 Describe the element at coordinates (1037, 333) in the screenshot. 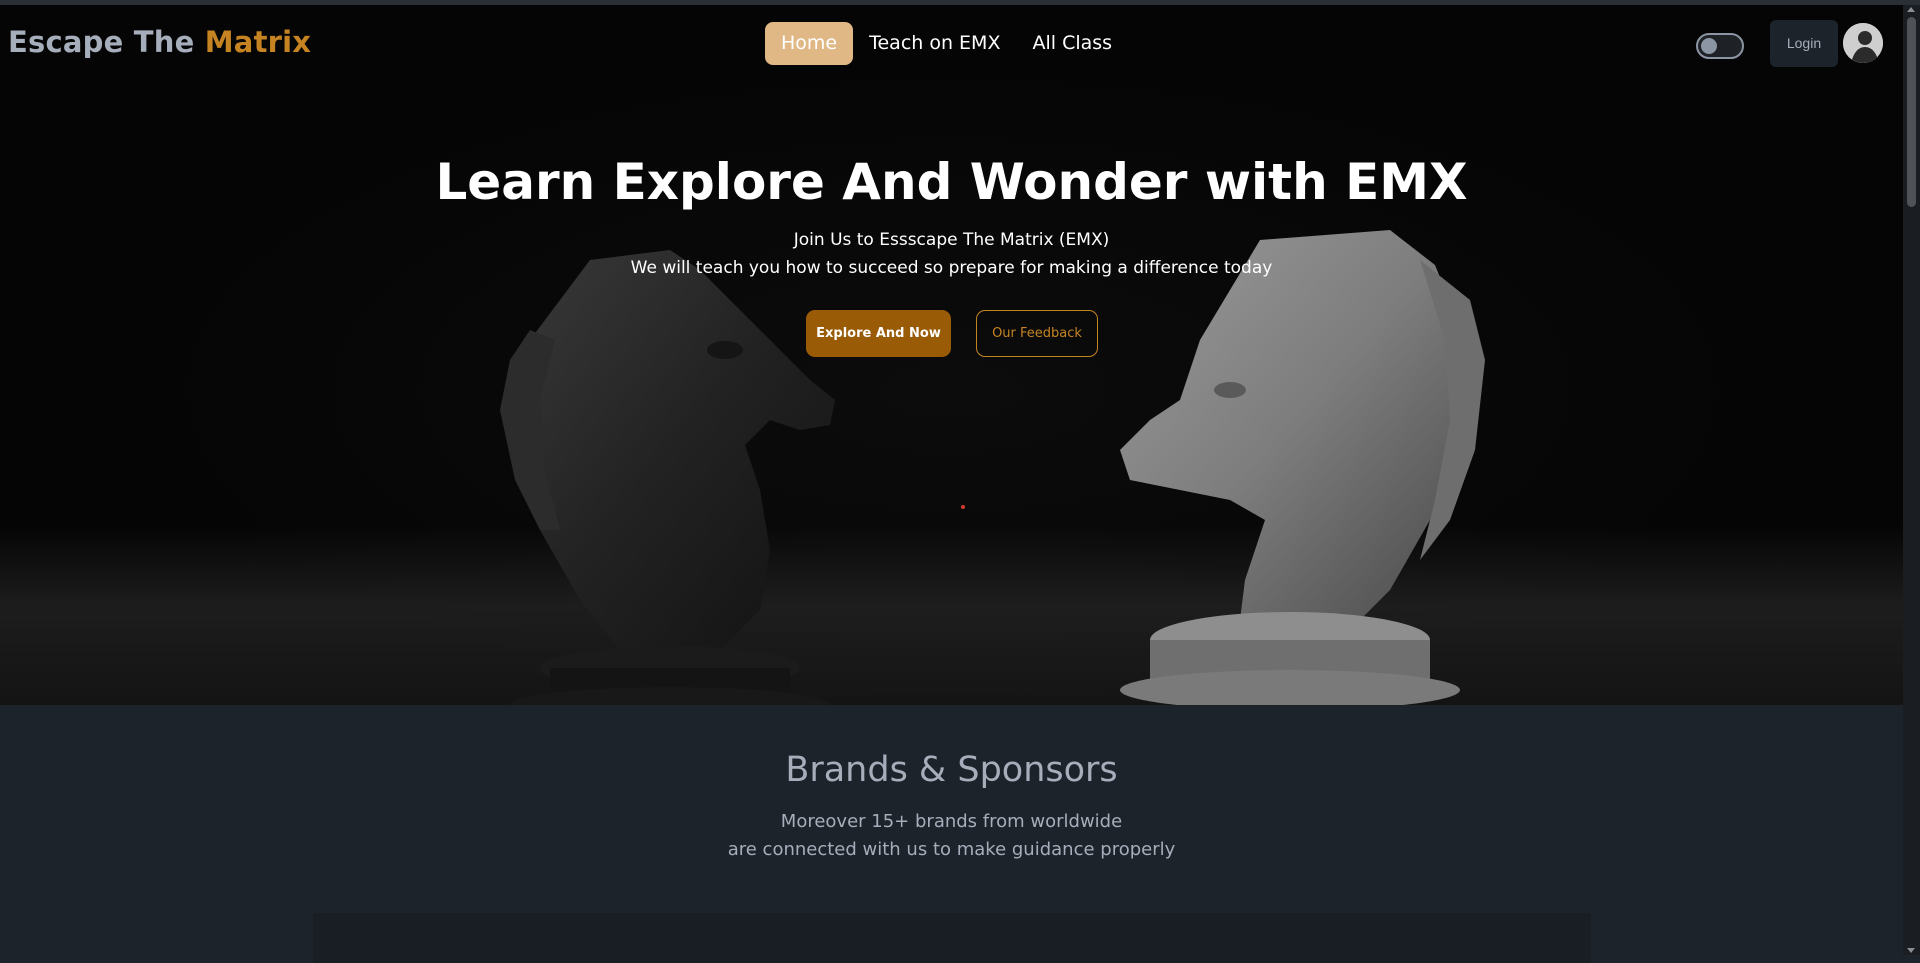

I see `feedback-button: Our Feedback` at that location.